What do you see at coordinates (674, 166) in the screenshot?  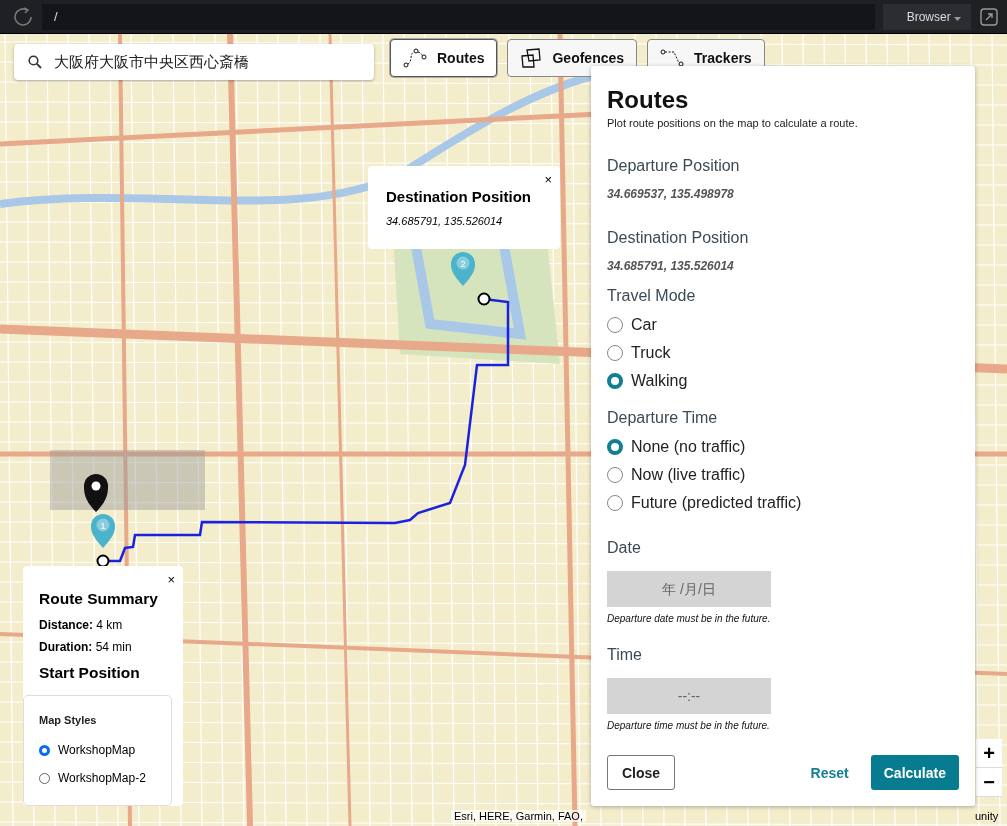 I see `field-label: Departure Position` at bounding box center [674, 166].